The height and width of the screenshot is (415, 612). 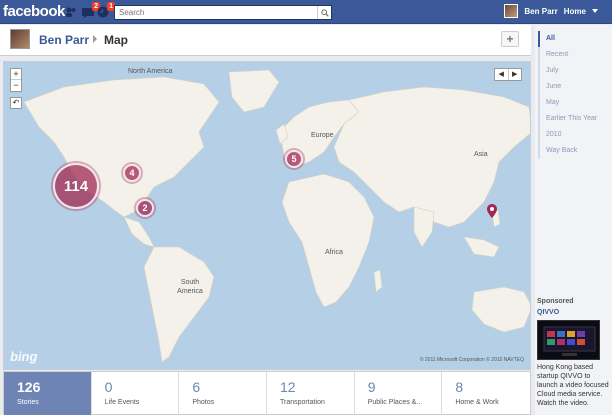 What do you see at coordinates (568, 340) in the screenshot?
I see `ad-image` at bounding box center [568, 340].